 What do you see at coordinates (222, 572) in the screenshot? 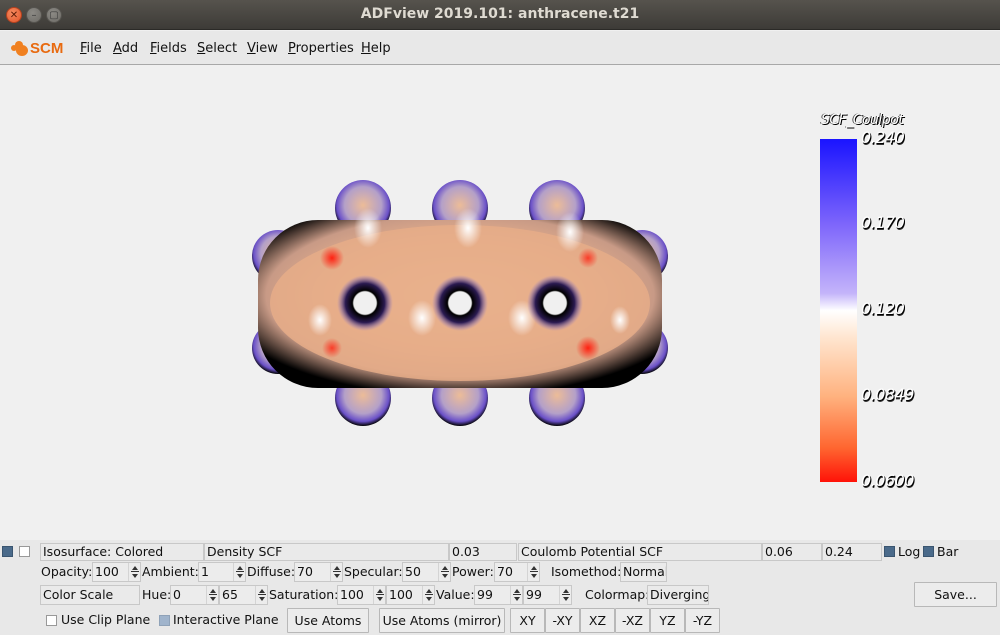
I see `ambient-spinbox: 1` at bounding box center [222, 572].